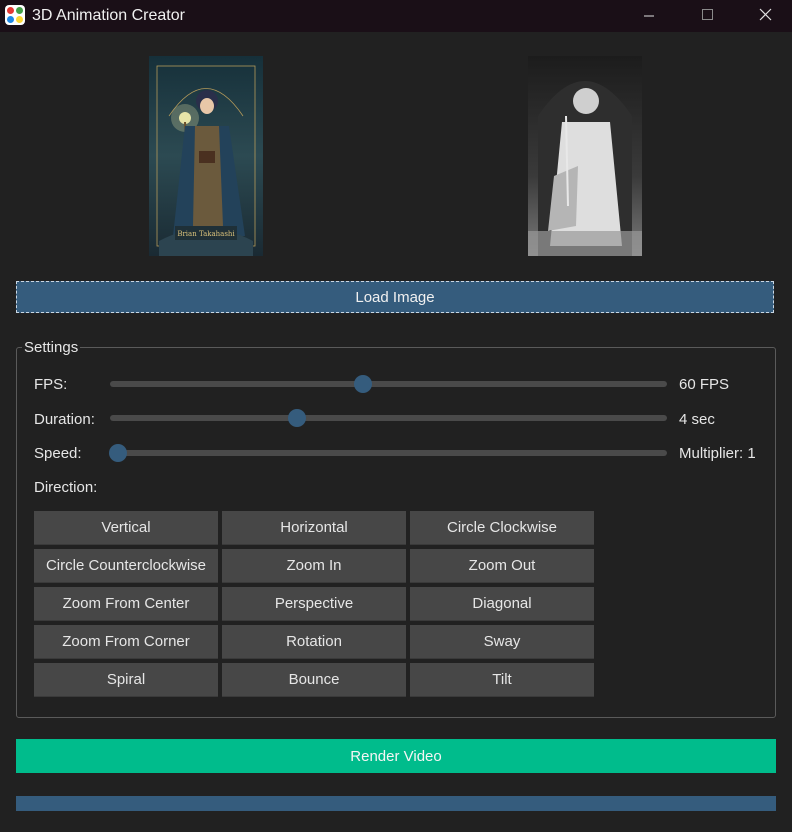  I want to click on direction-button-tilt: Tilt, so click(502, 680).